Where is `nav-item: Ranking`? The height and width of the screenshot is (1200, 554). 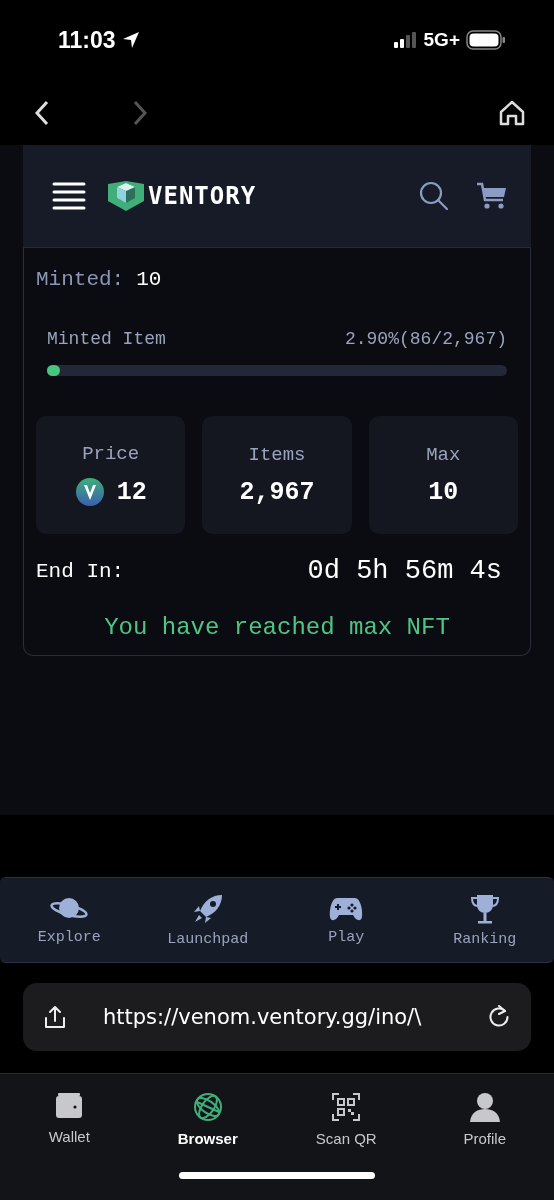
nav-item: Ranking is located at coordinates (484, 920).